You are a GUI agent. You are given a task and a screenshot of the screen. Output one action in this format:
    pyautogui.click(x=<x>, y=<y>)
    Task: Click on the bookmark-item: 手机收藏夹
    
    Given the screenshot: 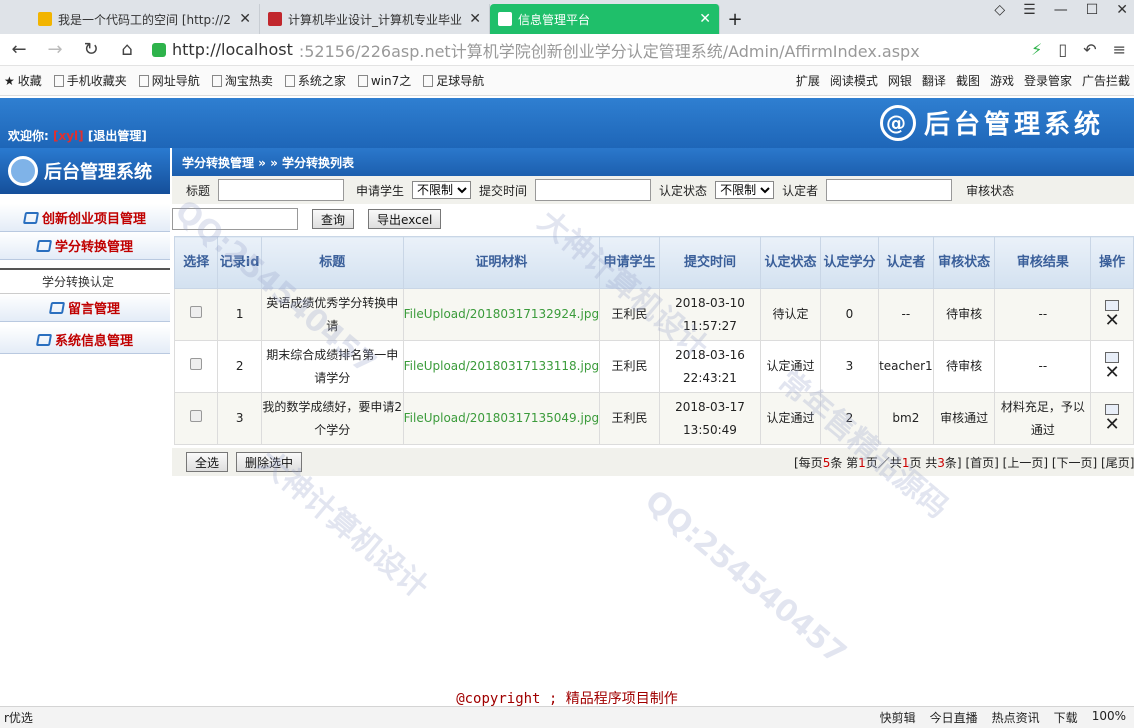 What is the action you would take?
    pyautogui.click(x=90, y=80)
    